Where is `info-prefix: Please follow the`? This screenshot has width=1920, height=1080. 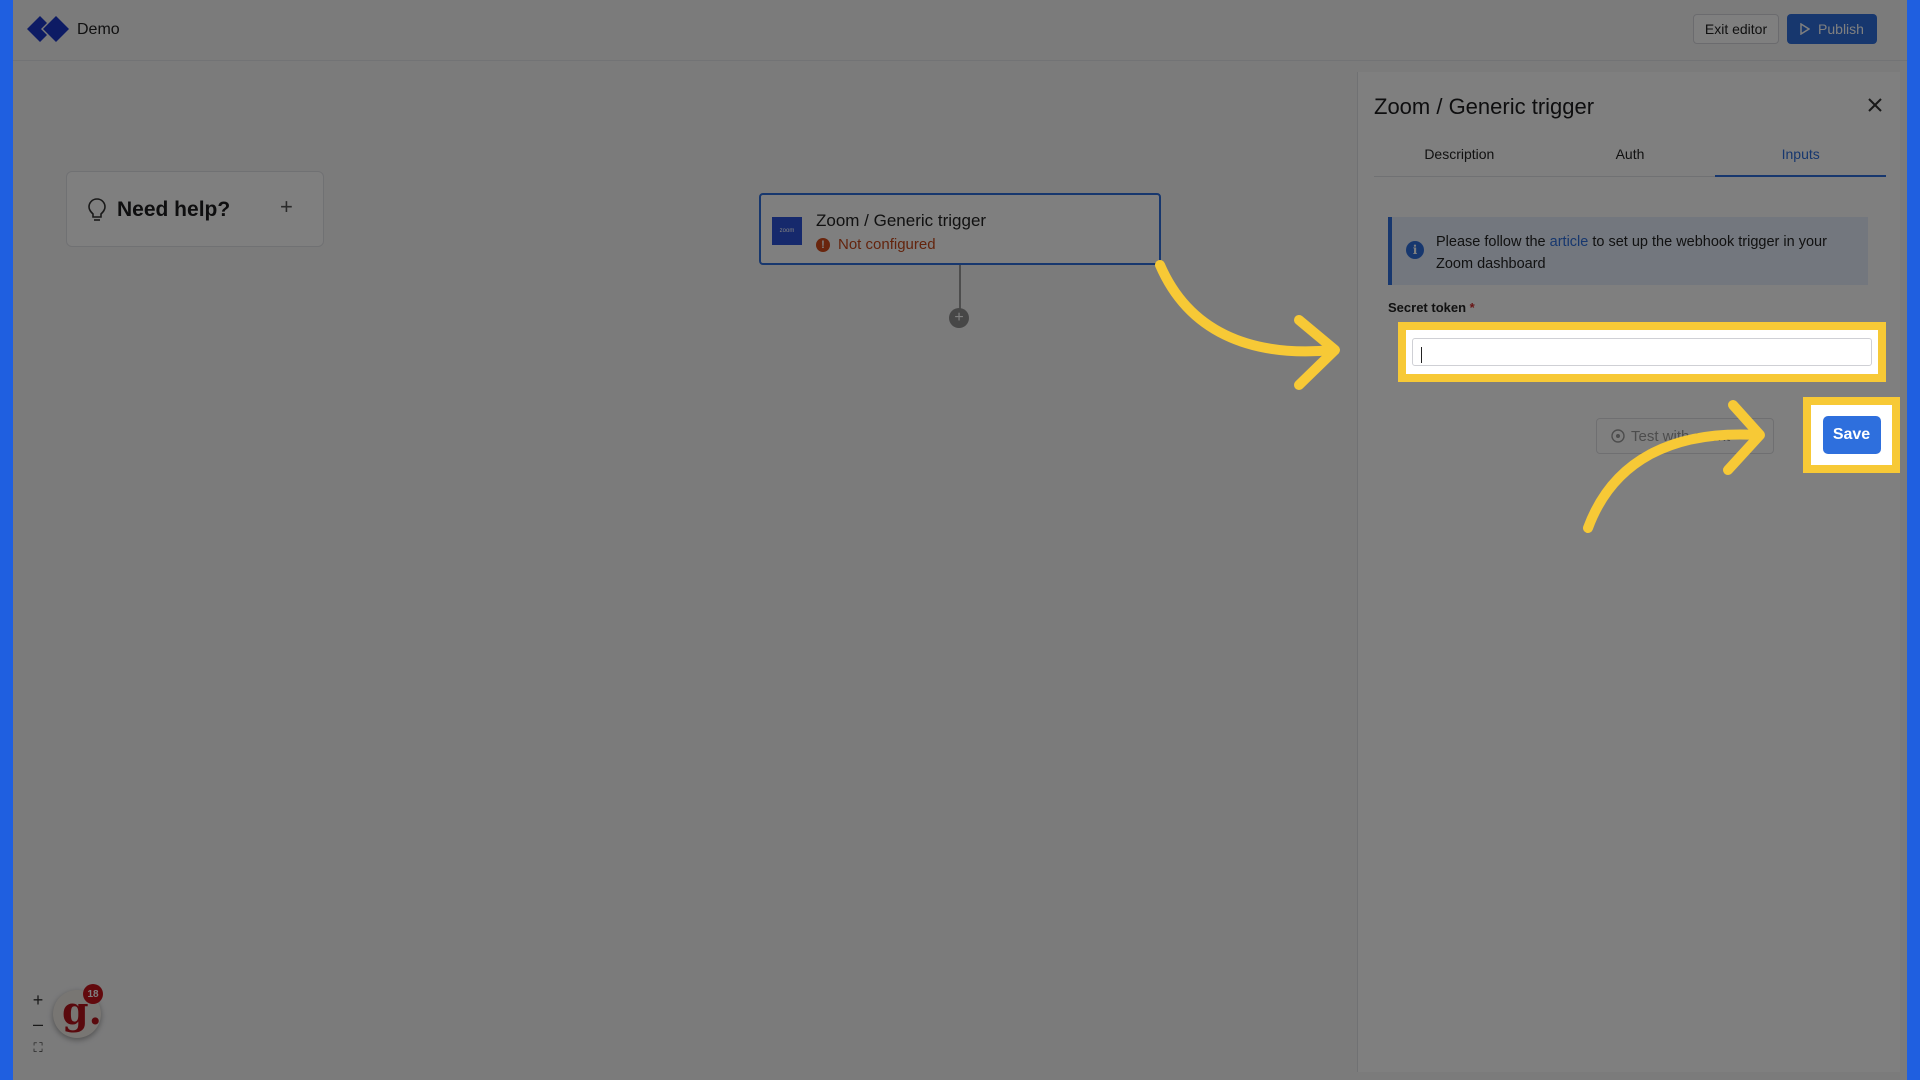
info-prefix: Please follow the is located at coordinates (1493, 242).